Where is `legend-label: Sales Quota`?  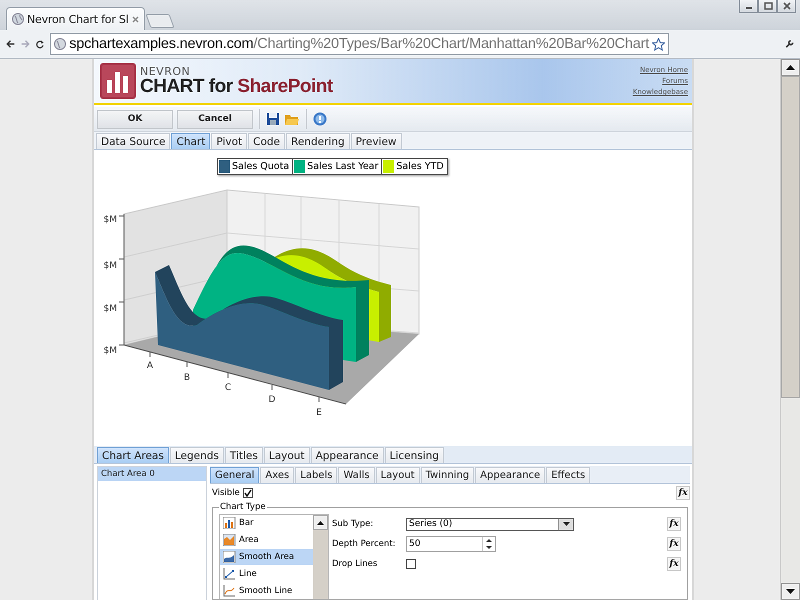 legend-label: Sales Quota is located at coordinates (261, 166).